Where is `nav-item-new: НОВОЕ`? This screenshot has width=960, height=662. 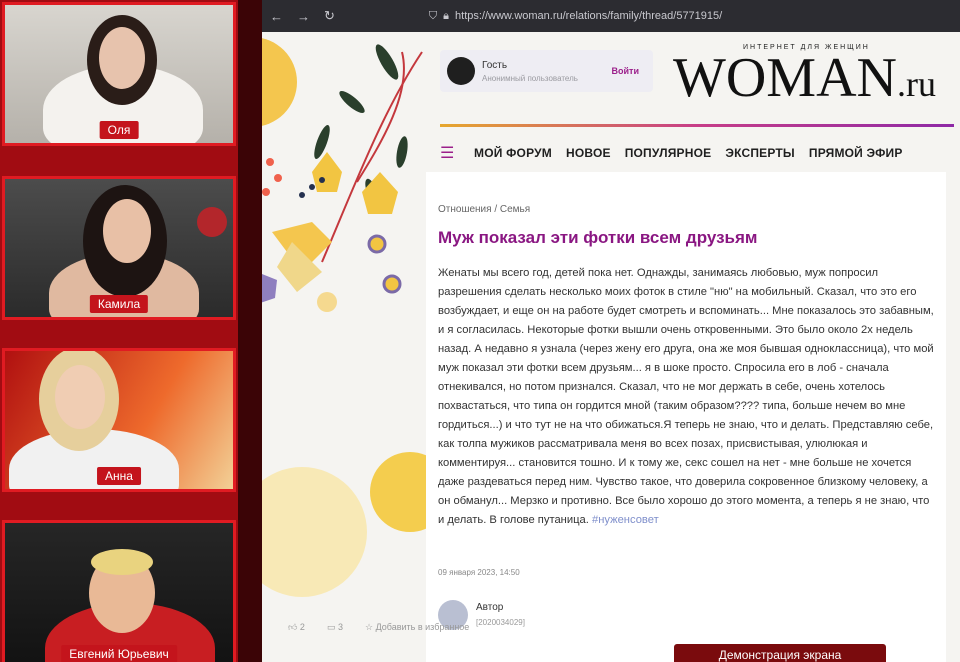
nav-item-new: НОВОЕ is located at coordinates (588, 153).